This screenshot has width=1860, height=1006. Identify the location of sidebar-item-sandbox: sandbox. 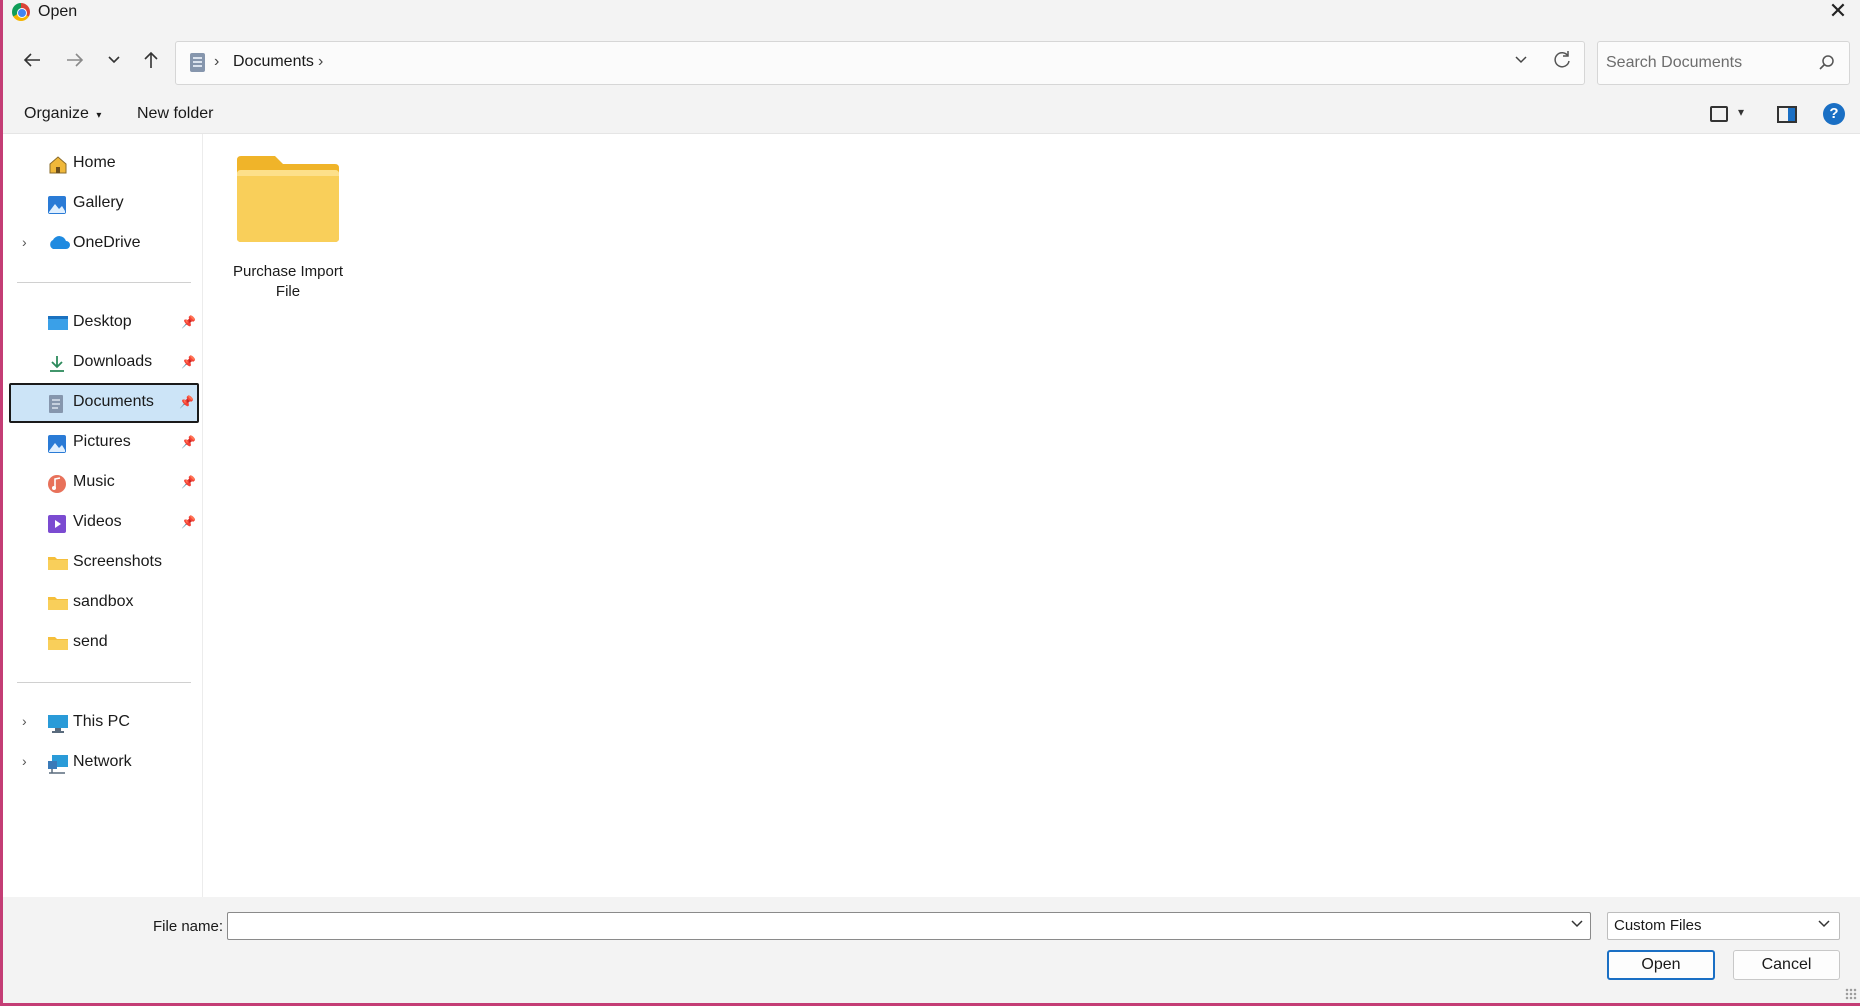
(104, 603).